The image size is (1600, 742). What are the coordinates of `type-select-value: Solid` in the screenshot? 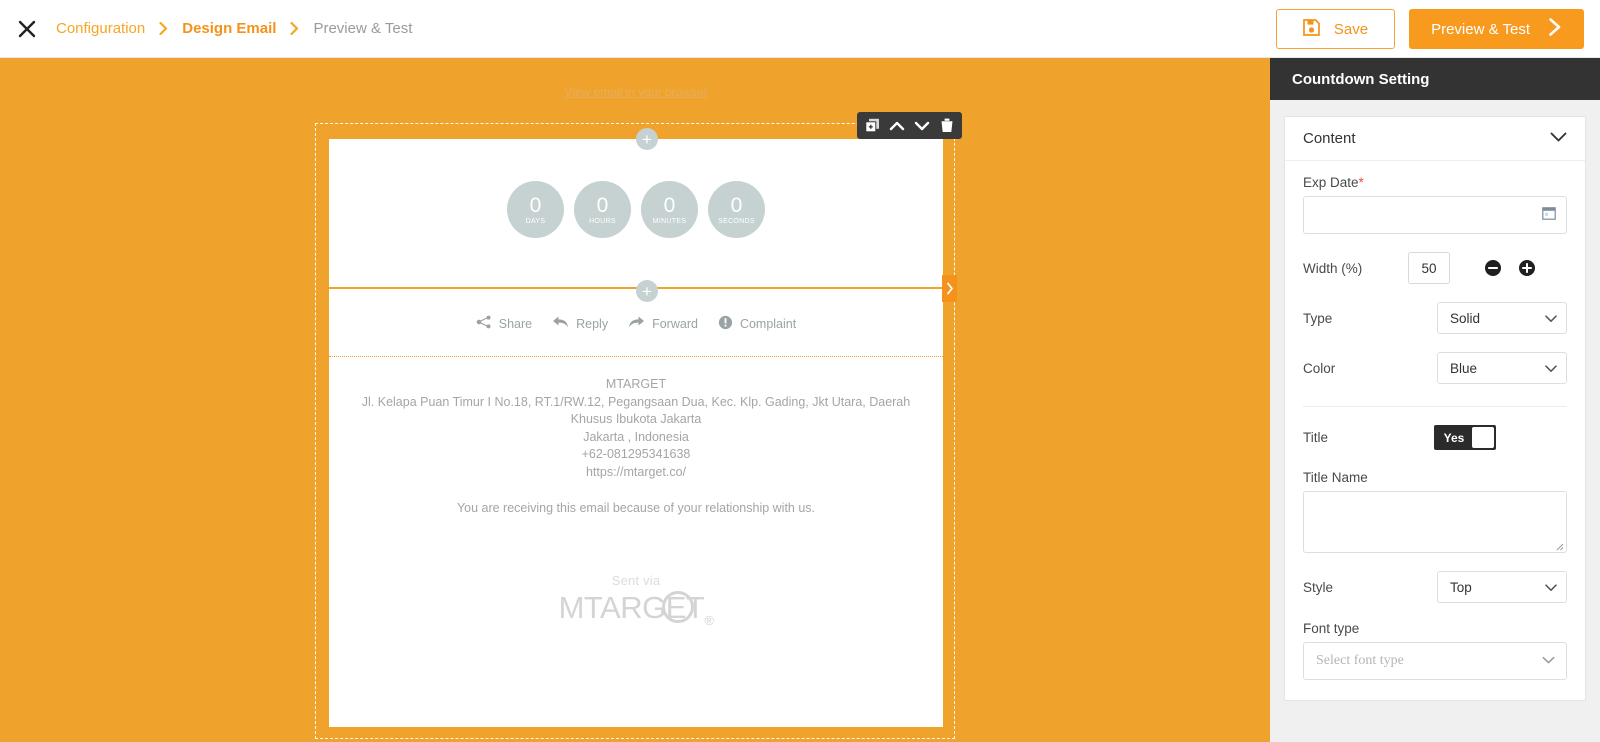 It's located at (1465, 318).